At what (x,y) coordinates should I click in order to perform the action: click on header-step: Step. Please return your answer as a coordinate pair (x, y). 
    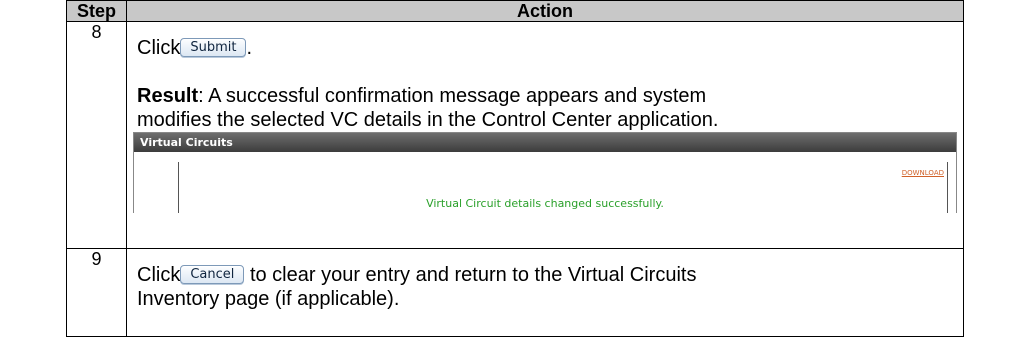
    Looking at the image, I should click on (96, 11).